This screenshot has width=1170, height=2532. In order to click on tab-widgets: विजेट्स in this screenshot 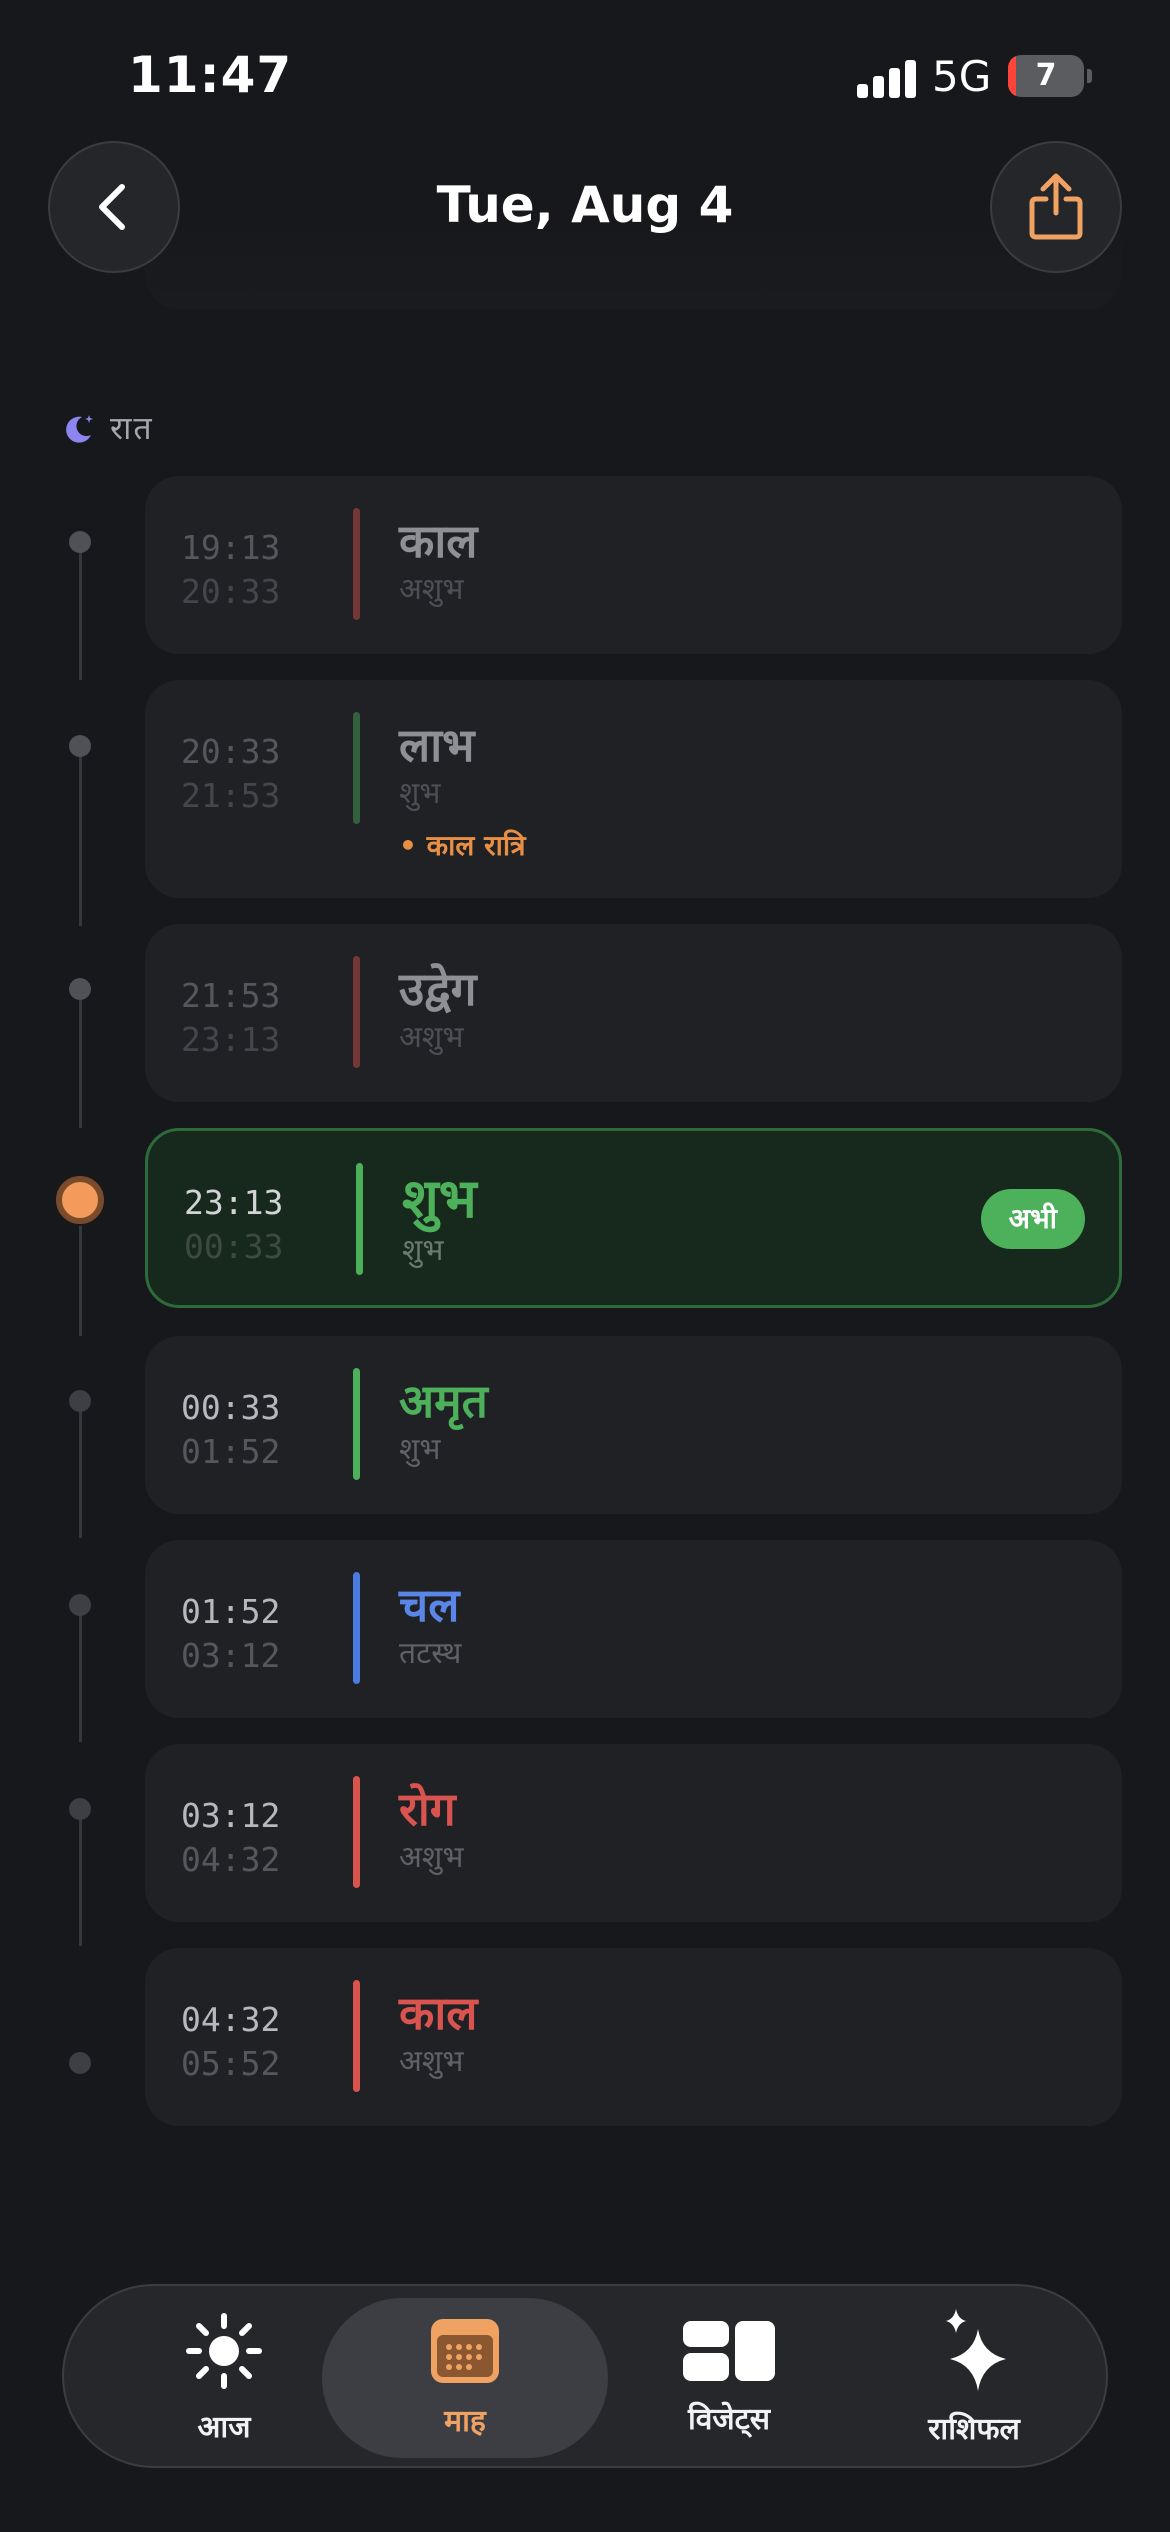, I will do `click(729, 2378)`.